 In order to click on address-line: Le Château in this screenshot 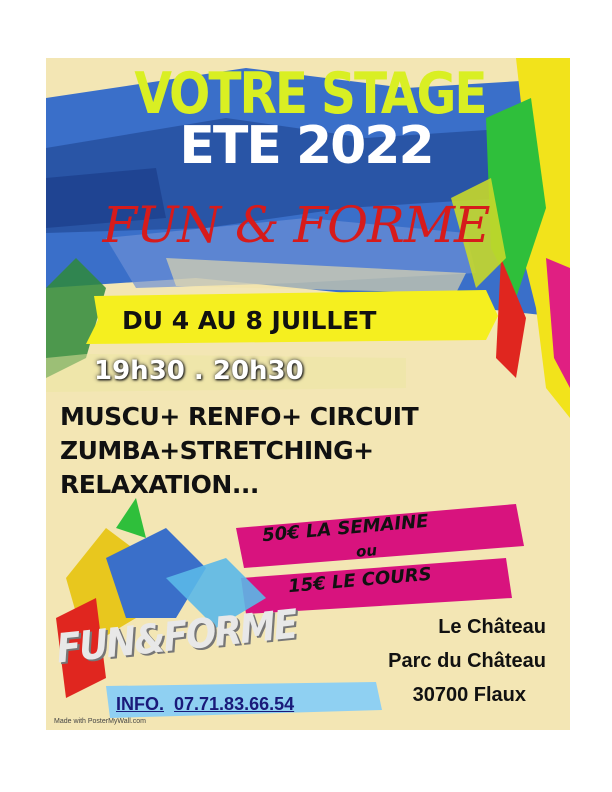, I will do `click(492, 627)`.